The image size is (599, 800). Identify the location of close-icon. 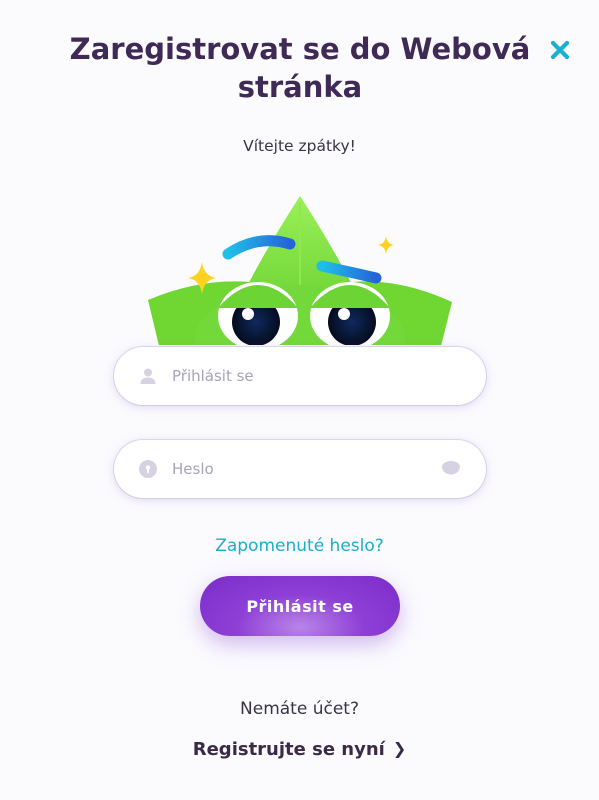
(560, 50).